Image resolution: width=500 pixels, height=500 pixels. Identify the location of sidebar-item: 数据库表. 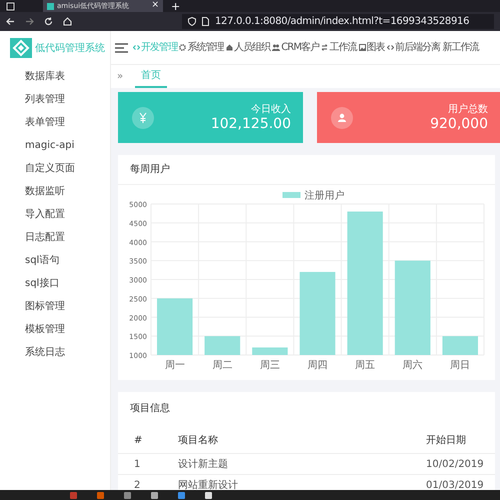
(55, 76).